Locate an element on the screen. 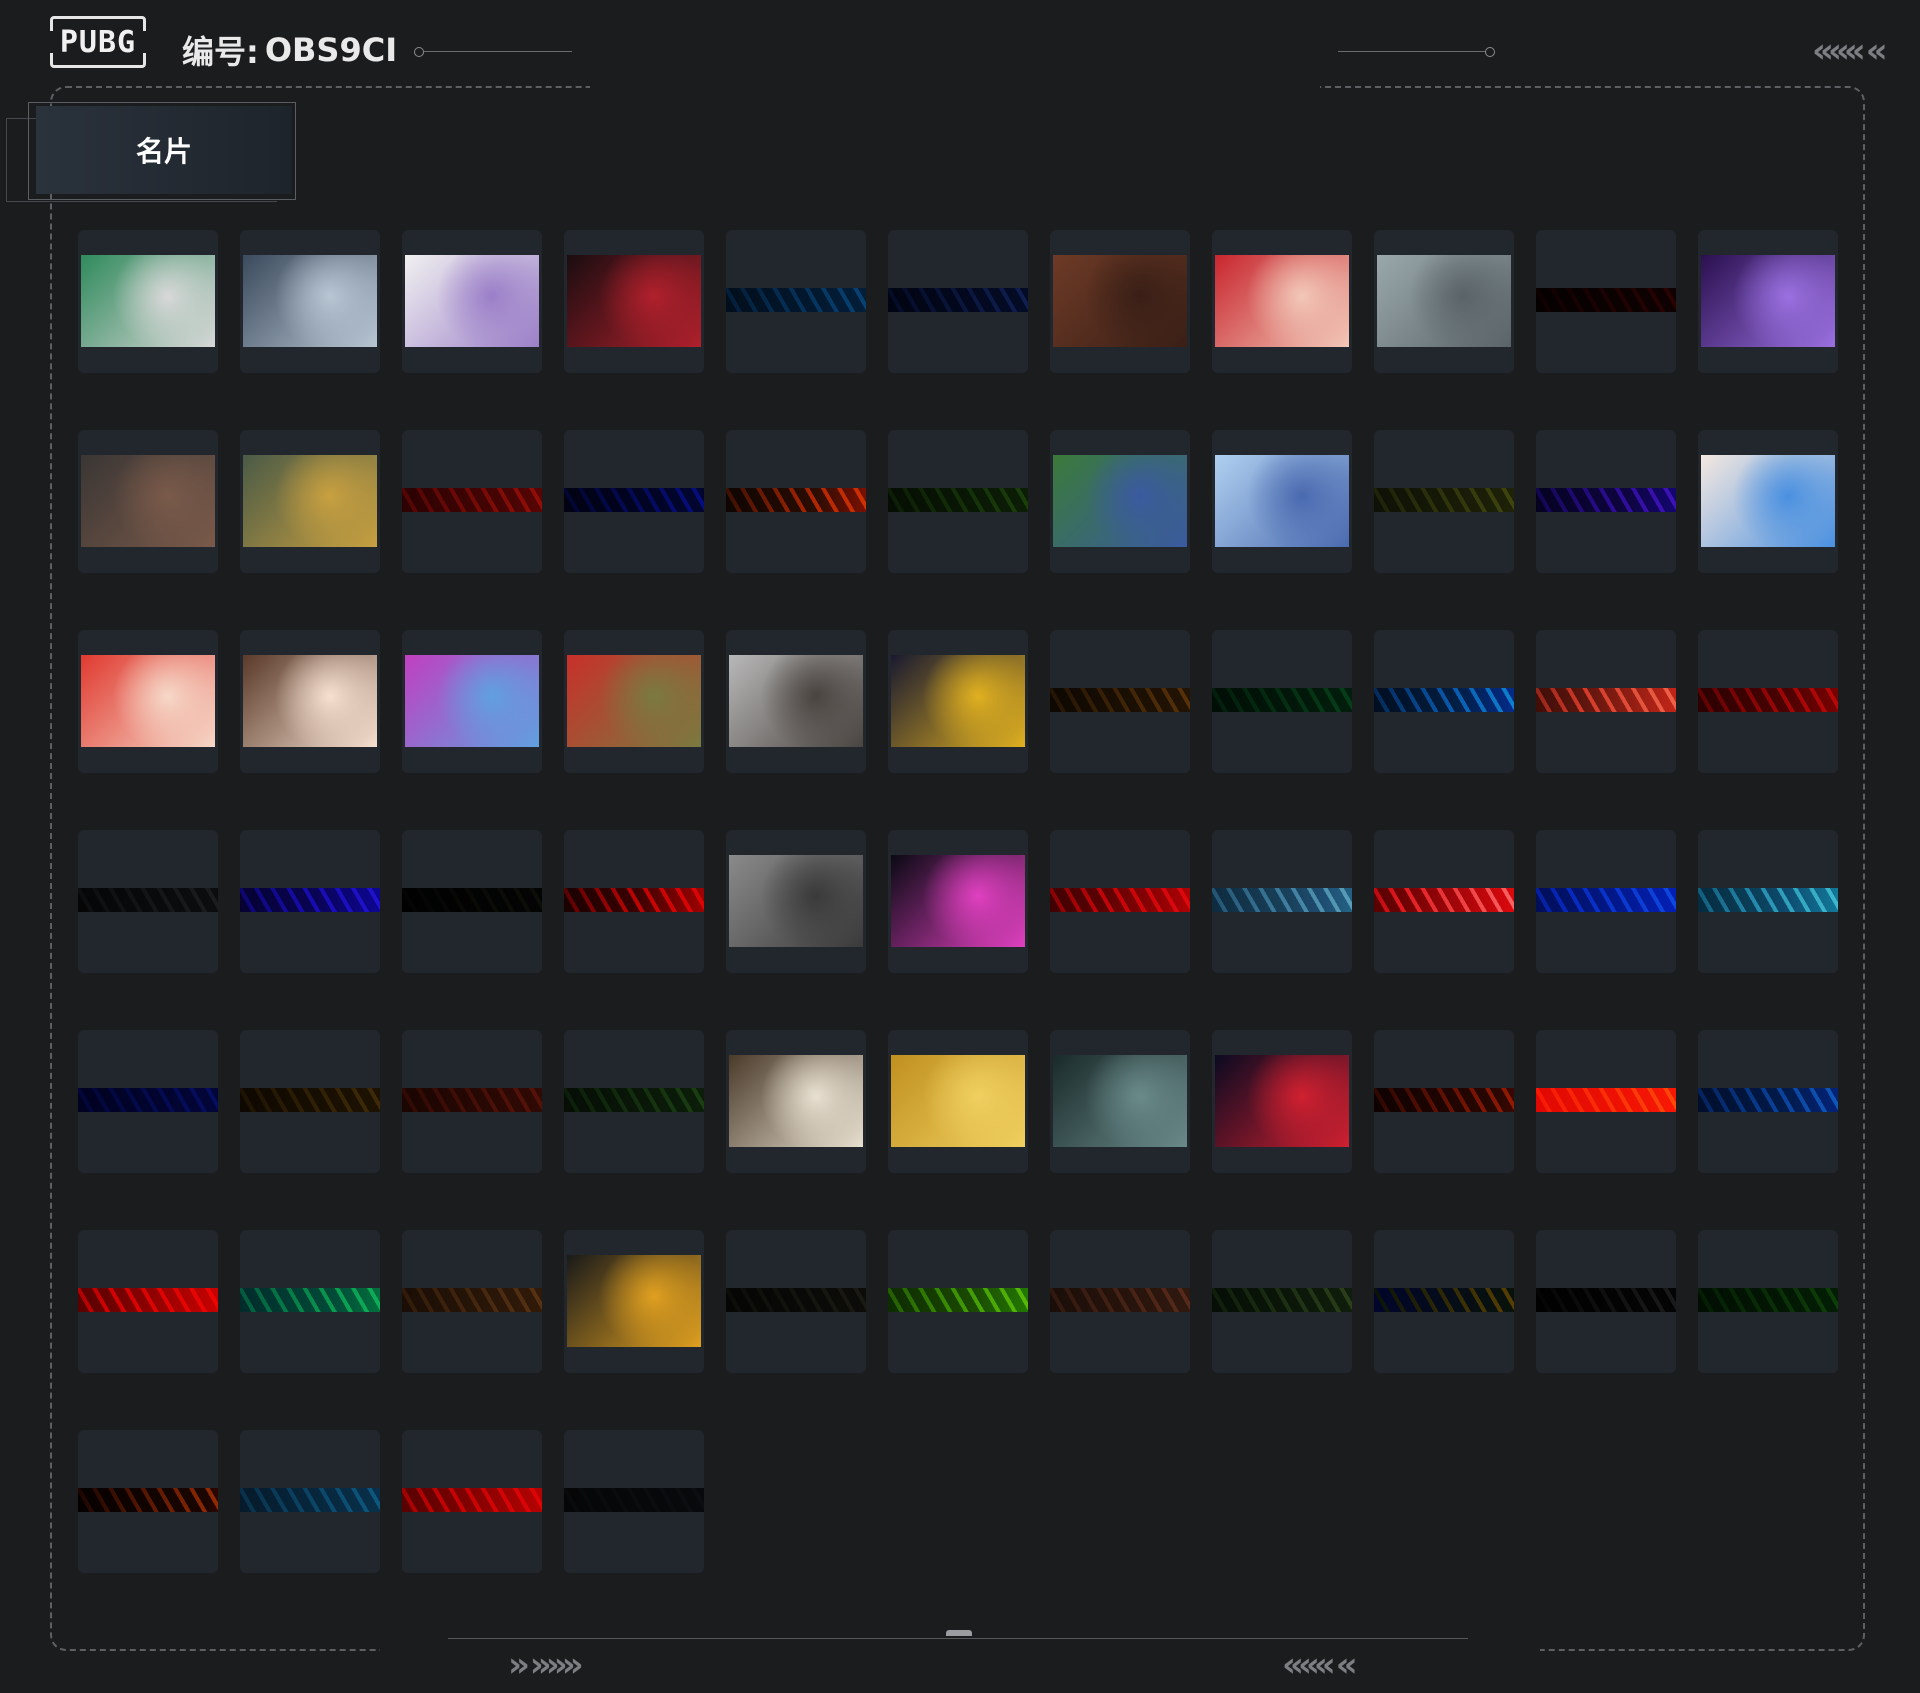 This screenshot has height=1693, width=1920. nameplate-dark-feather is located at coordinates (796, 1301).